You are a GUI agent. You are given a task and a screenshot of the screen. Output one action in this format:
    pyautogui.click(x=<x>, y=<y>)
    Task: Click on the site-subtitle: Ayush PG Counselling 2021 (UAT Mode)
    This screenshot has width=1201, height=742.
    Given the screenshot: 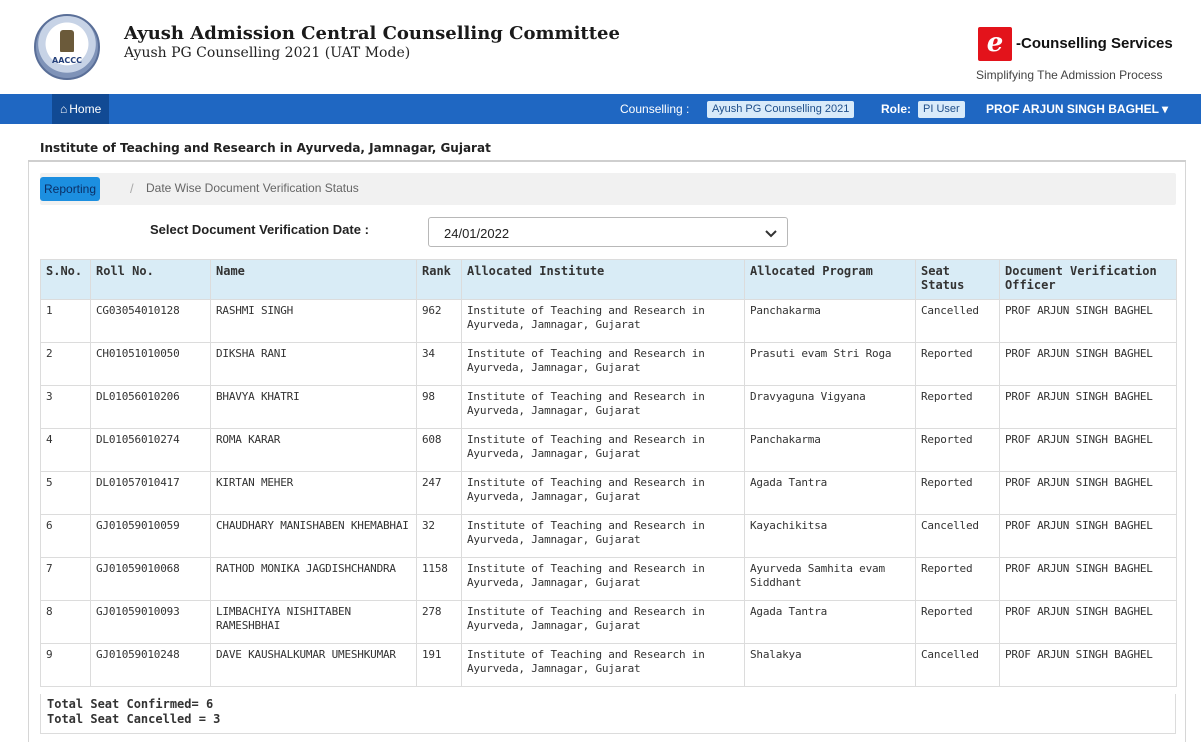 What is the action you would take?
    pyautogui.click(x=267, y=53)
    